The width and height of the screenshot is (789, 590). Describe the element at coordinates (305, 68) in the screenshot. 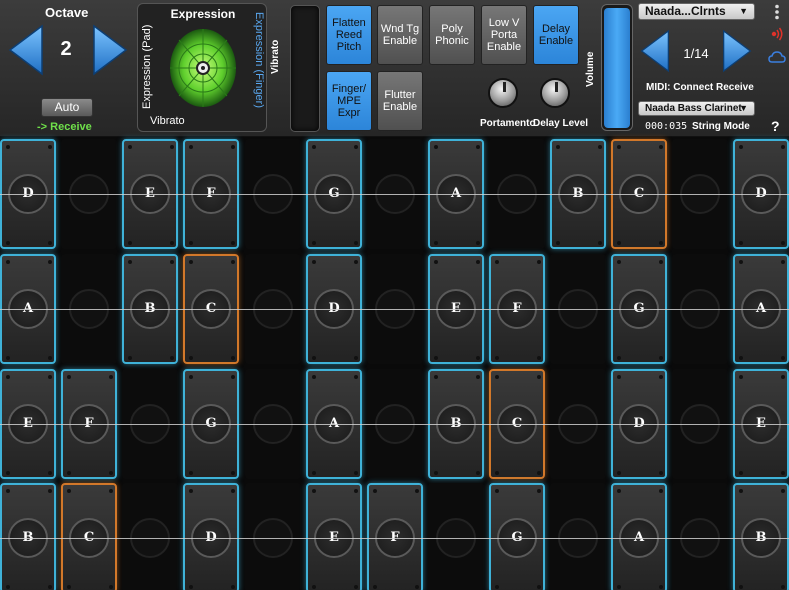

I see `vibrato-slider` at that location.